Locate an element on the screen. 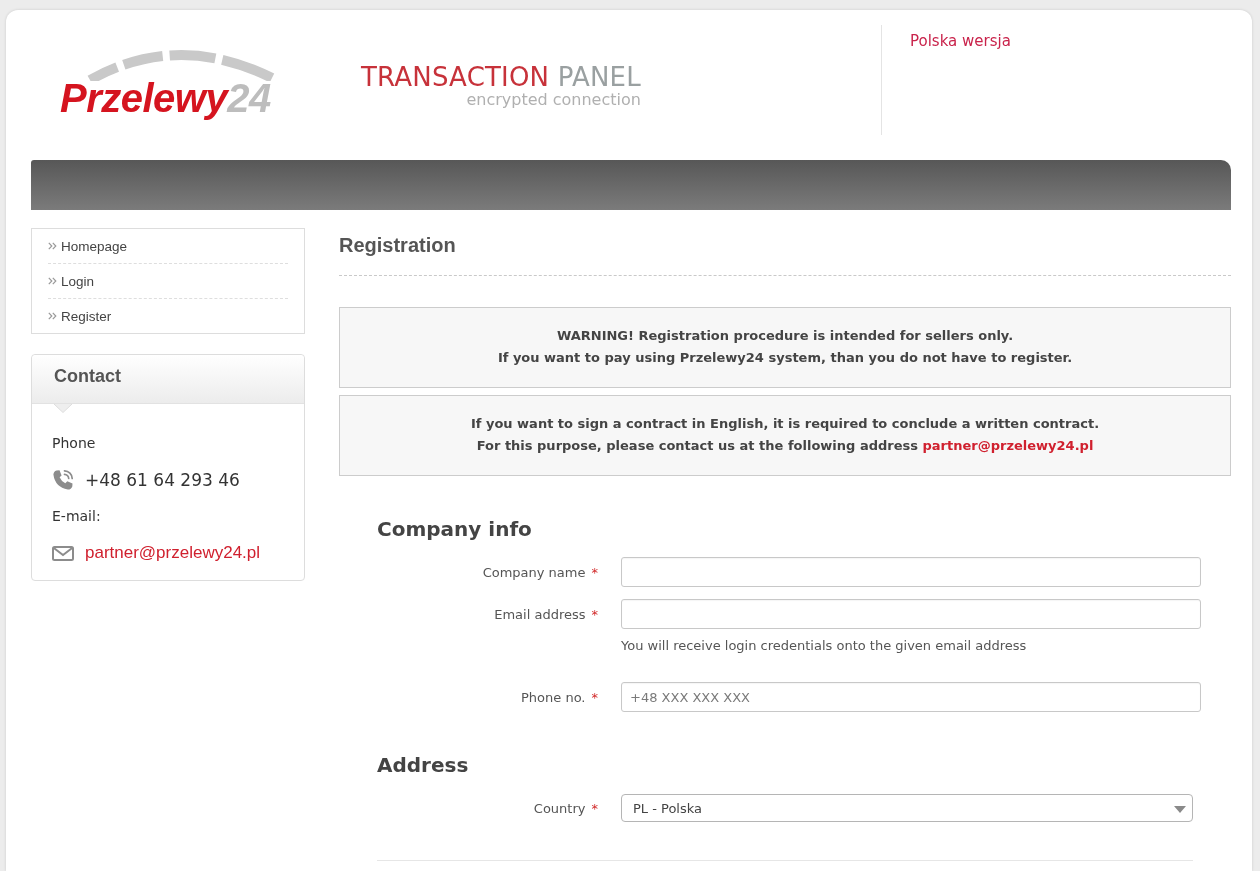  field-label: Email address is located at coordinates (540, 614).